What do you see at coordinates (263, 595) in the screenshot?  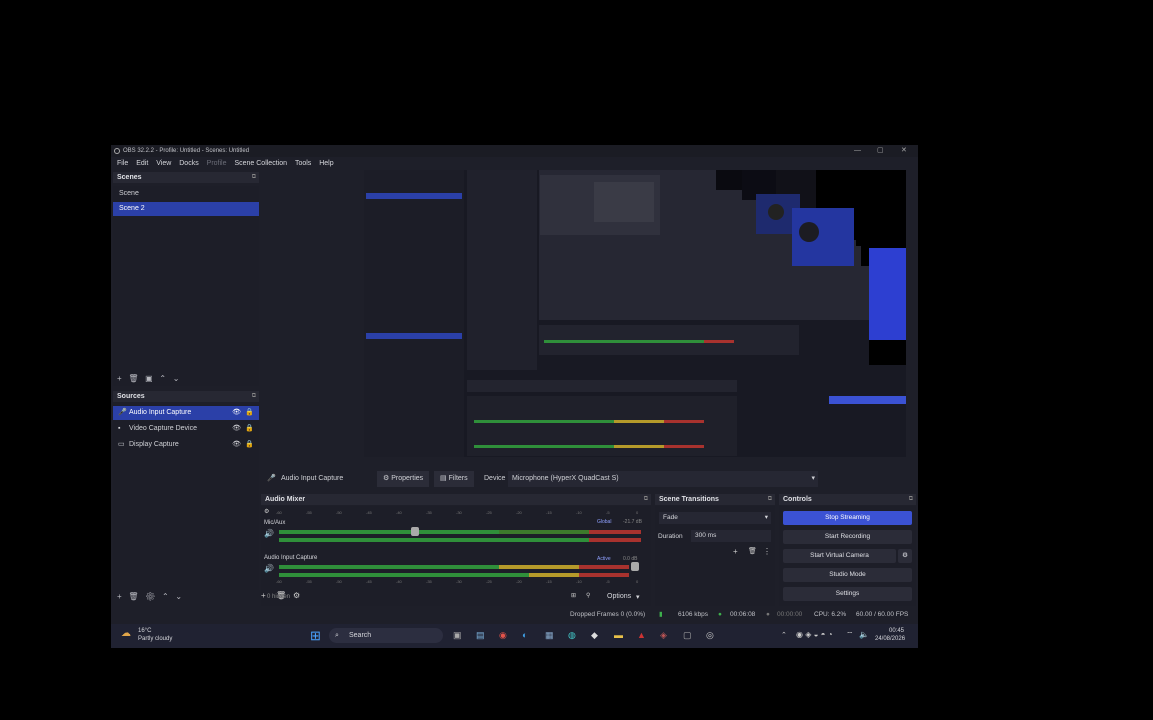 I see `add-icon: +` at bounding box center [263, 595].